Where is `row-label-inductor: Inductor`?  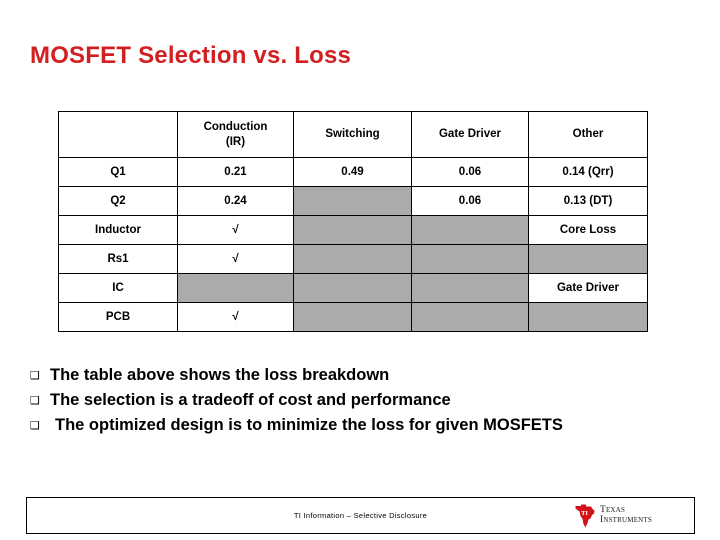 row-label-inductor: Inductor is located at coordinates (118, 230).